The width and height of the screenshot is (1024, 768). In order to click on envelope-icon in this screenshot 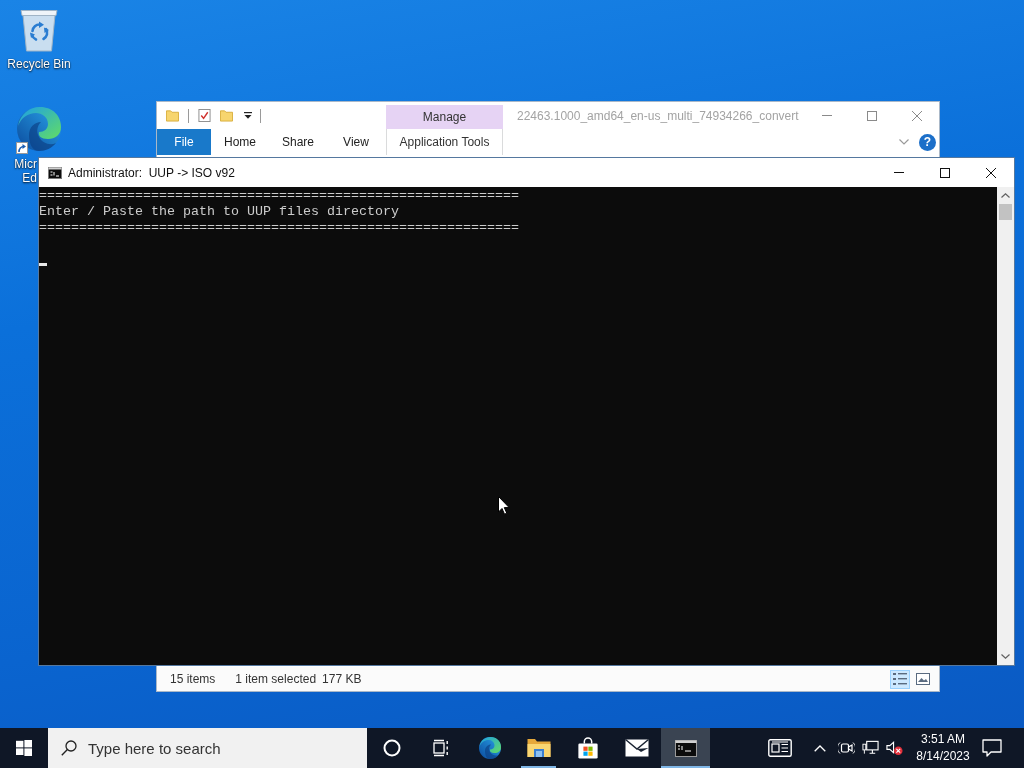, I will do `click(636, 748)`.